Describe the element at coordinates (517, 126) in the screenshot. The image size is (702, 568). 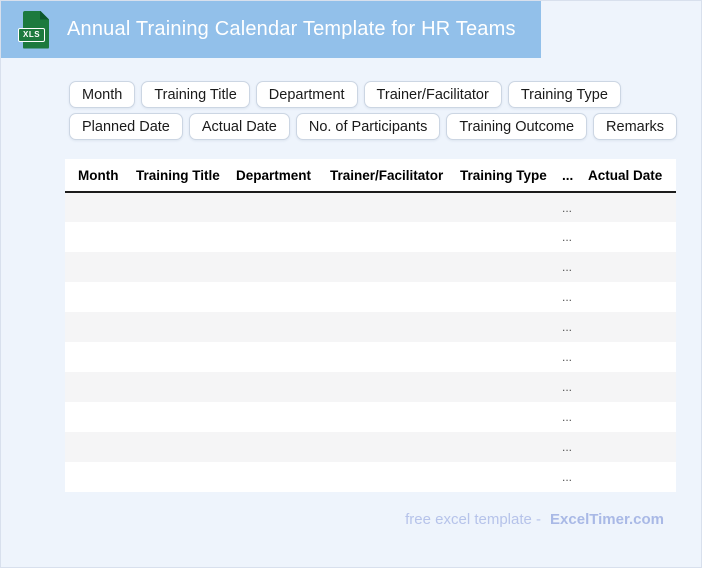
I see `chip-training-outcome: Training Outcome` at that location.